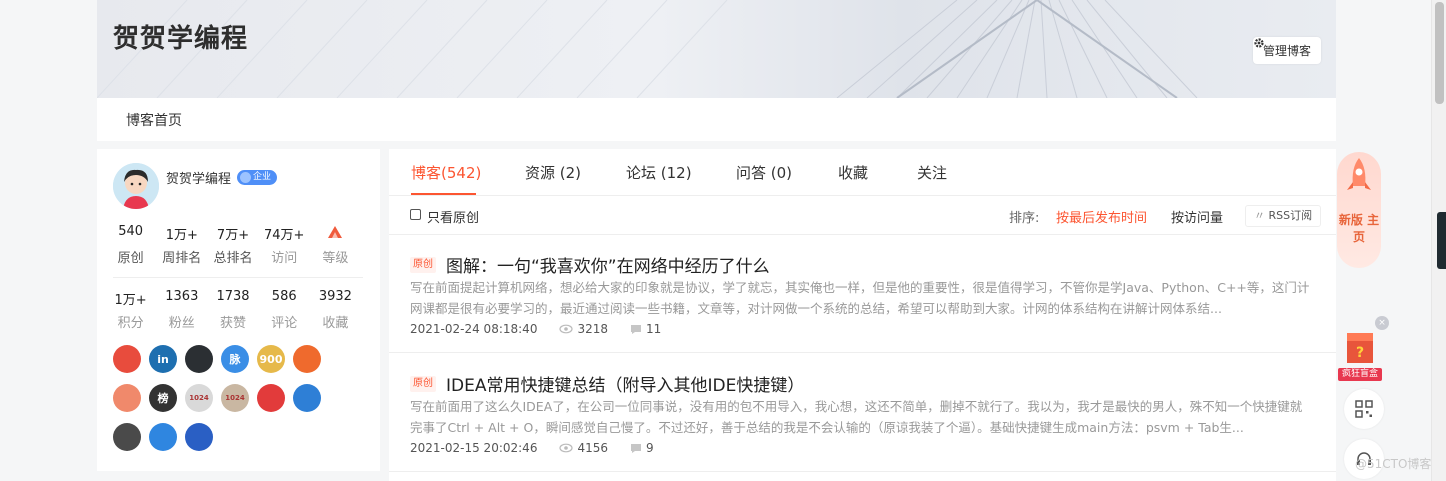 This screenshot has width=1446, height=481. I want to click on stat-likes: 1738 获赞, so click(232, 310).